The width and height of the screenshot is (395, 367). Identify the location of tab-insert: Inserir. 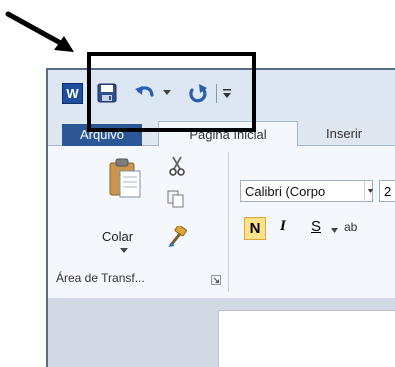
(344, 133).